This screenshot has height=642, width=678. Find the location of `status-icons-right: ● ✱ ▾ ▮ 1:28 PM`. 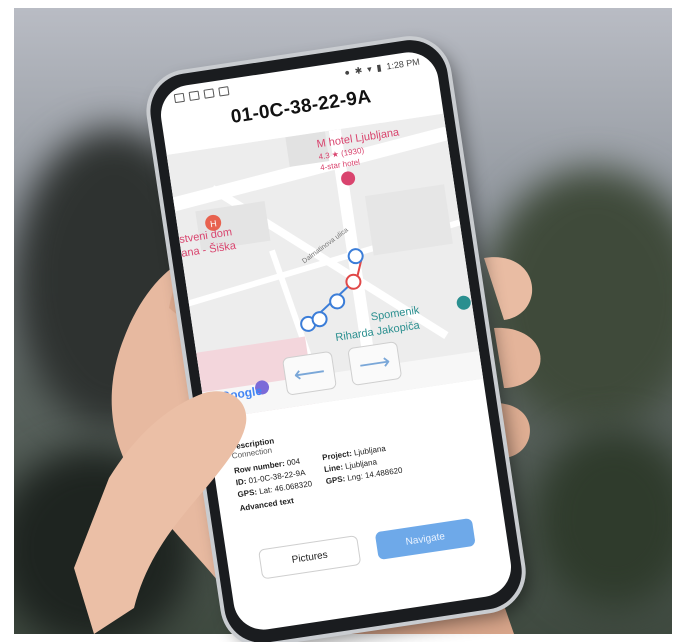

status-icons-right: ● ✱ ▾ ▮ 1:28 PM is located at coordinates (382, 67).